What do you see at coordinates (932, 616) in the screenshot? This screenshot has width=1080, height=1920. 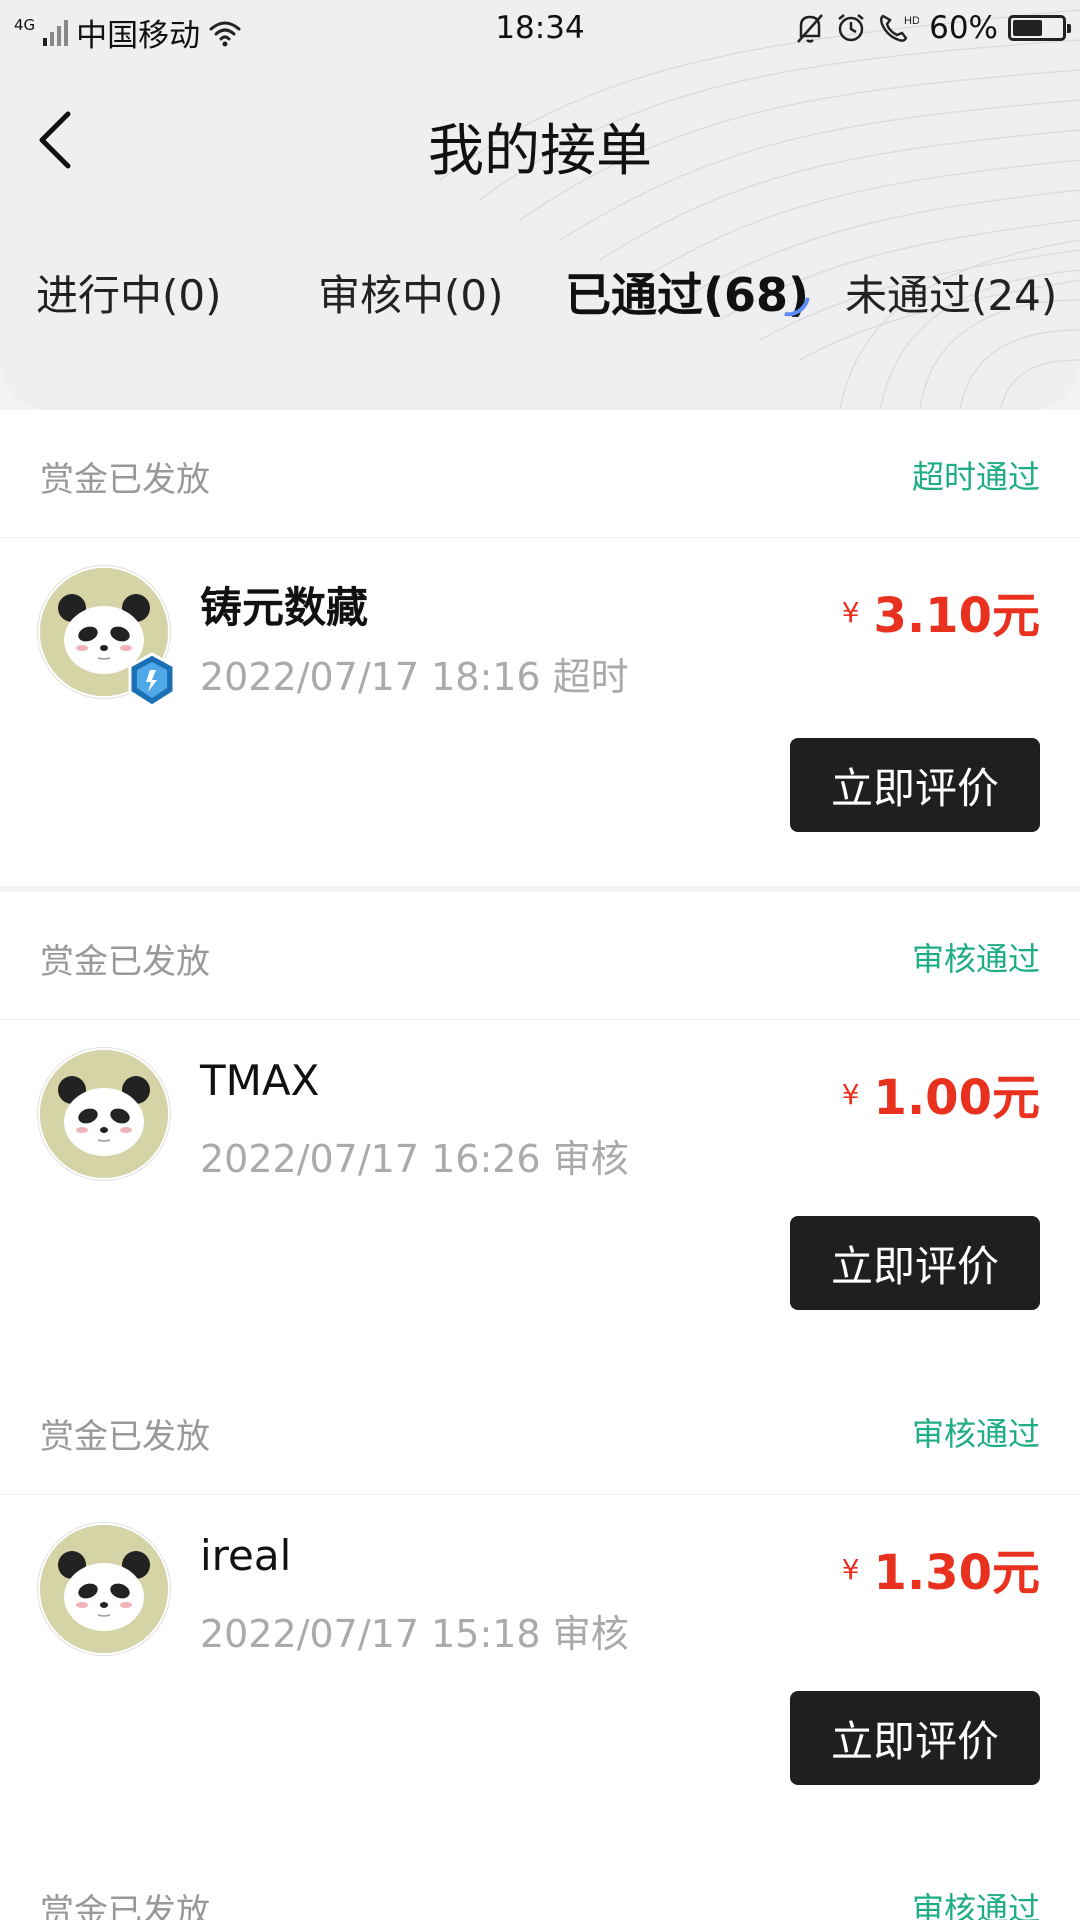 I see `reward-amount: 3.10` at bounding box center [932, 616].